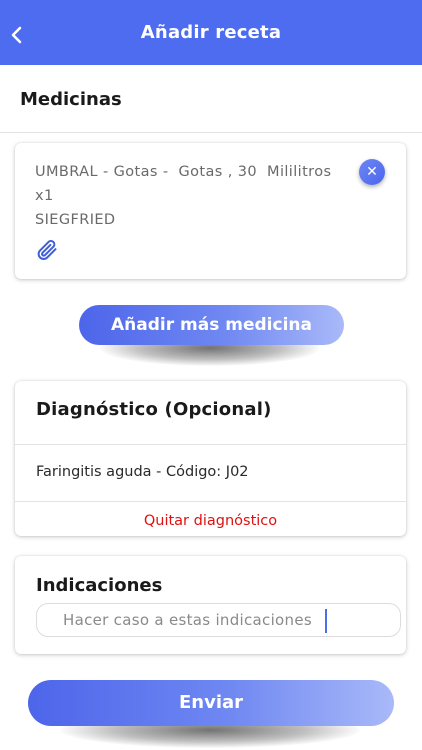 The width and height of the screenshot is (422, 750). Describe the element at coordinates (211, 703) in the screenshot. I see `submit-button: Enviar` at that location.